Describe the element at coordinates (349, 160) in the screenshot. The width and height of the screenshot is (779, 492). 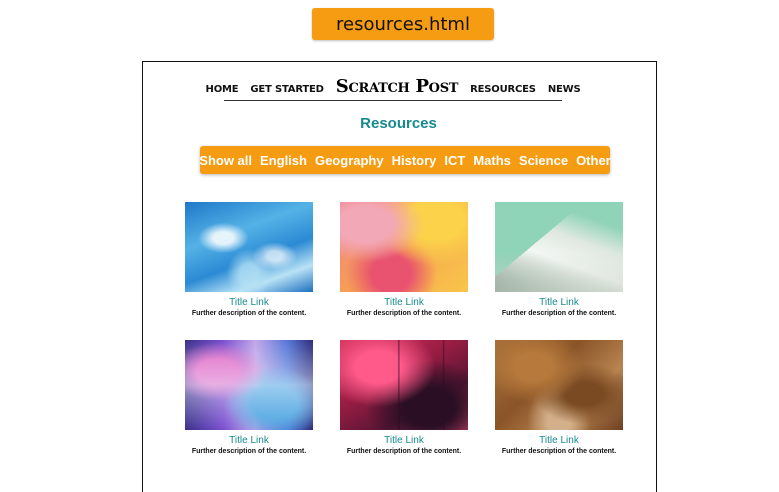
I see `filter-geography: Geography` at that location.